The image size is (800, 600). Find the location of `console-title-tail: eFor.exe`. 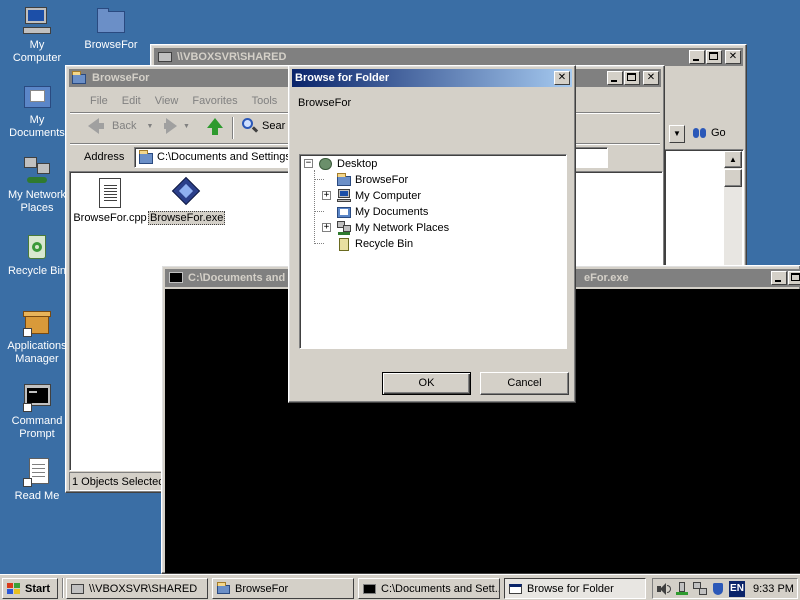

console-title-tail: eFor.exe is located at coordinates (606, 278).